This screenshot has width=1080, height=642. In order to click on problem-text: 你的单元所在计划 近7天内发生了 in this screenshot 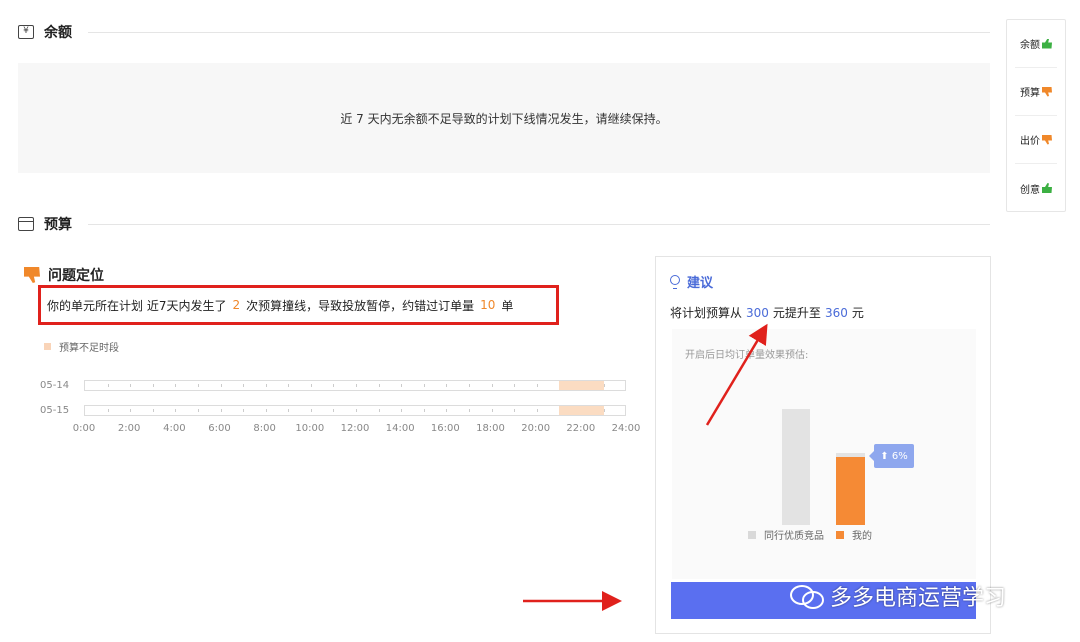, I will do `click(137, 305)`.